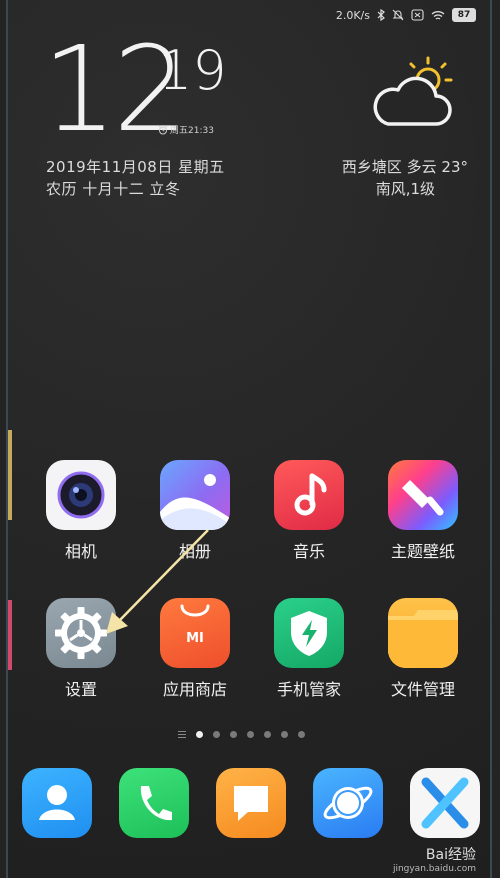  What do you see at coordinates (450, 855) in the screenshot?
I see `watermark-brand: Bai经验` at bounding box center [450, 855].